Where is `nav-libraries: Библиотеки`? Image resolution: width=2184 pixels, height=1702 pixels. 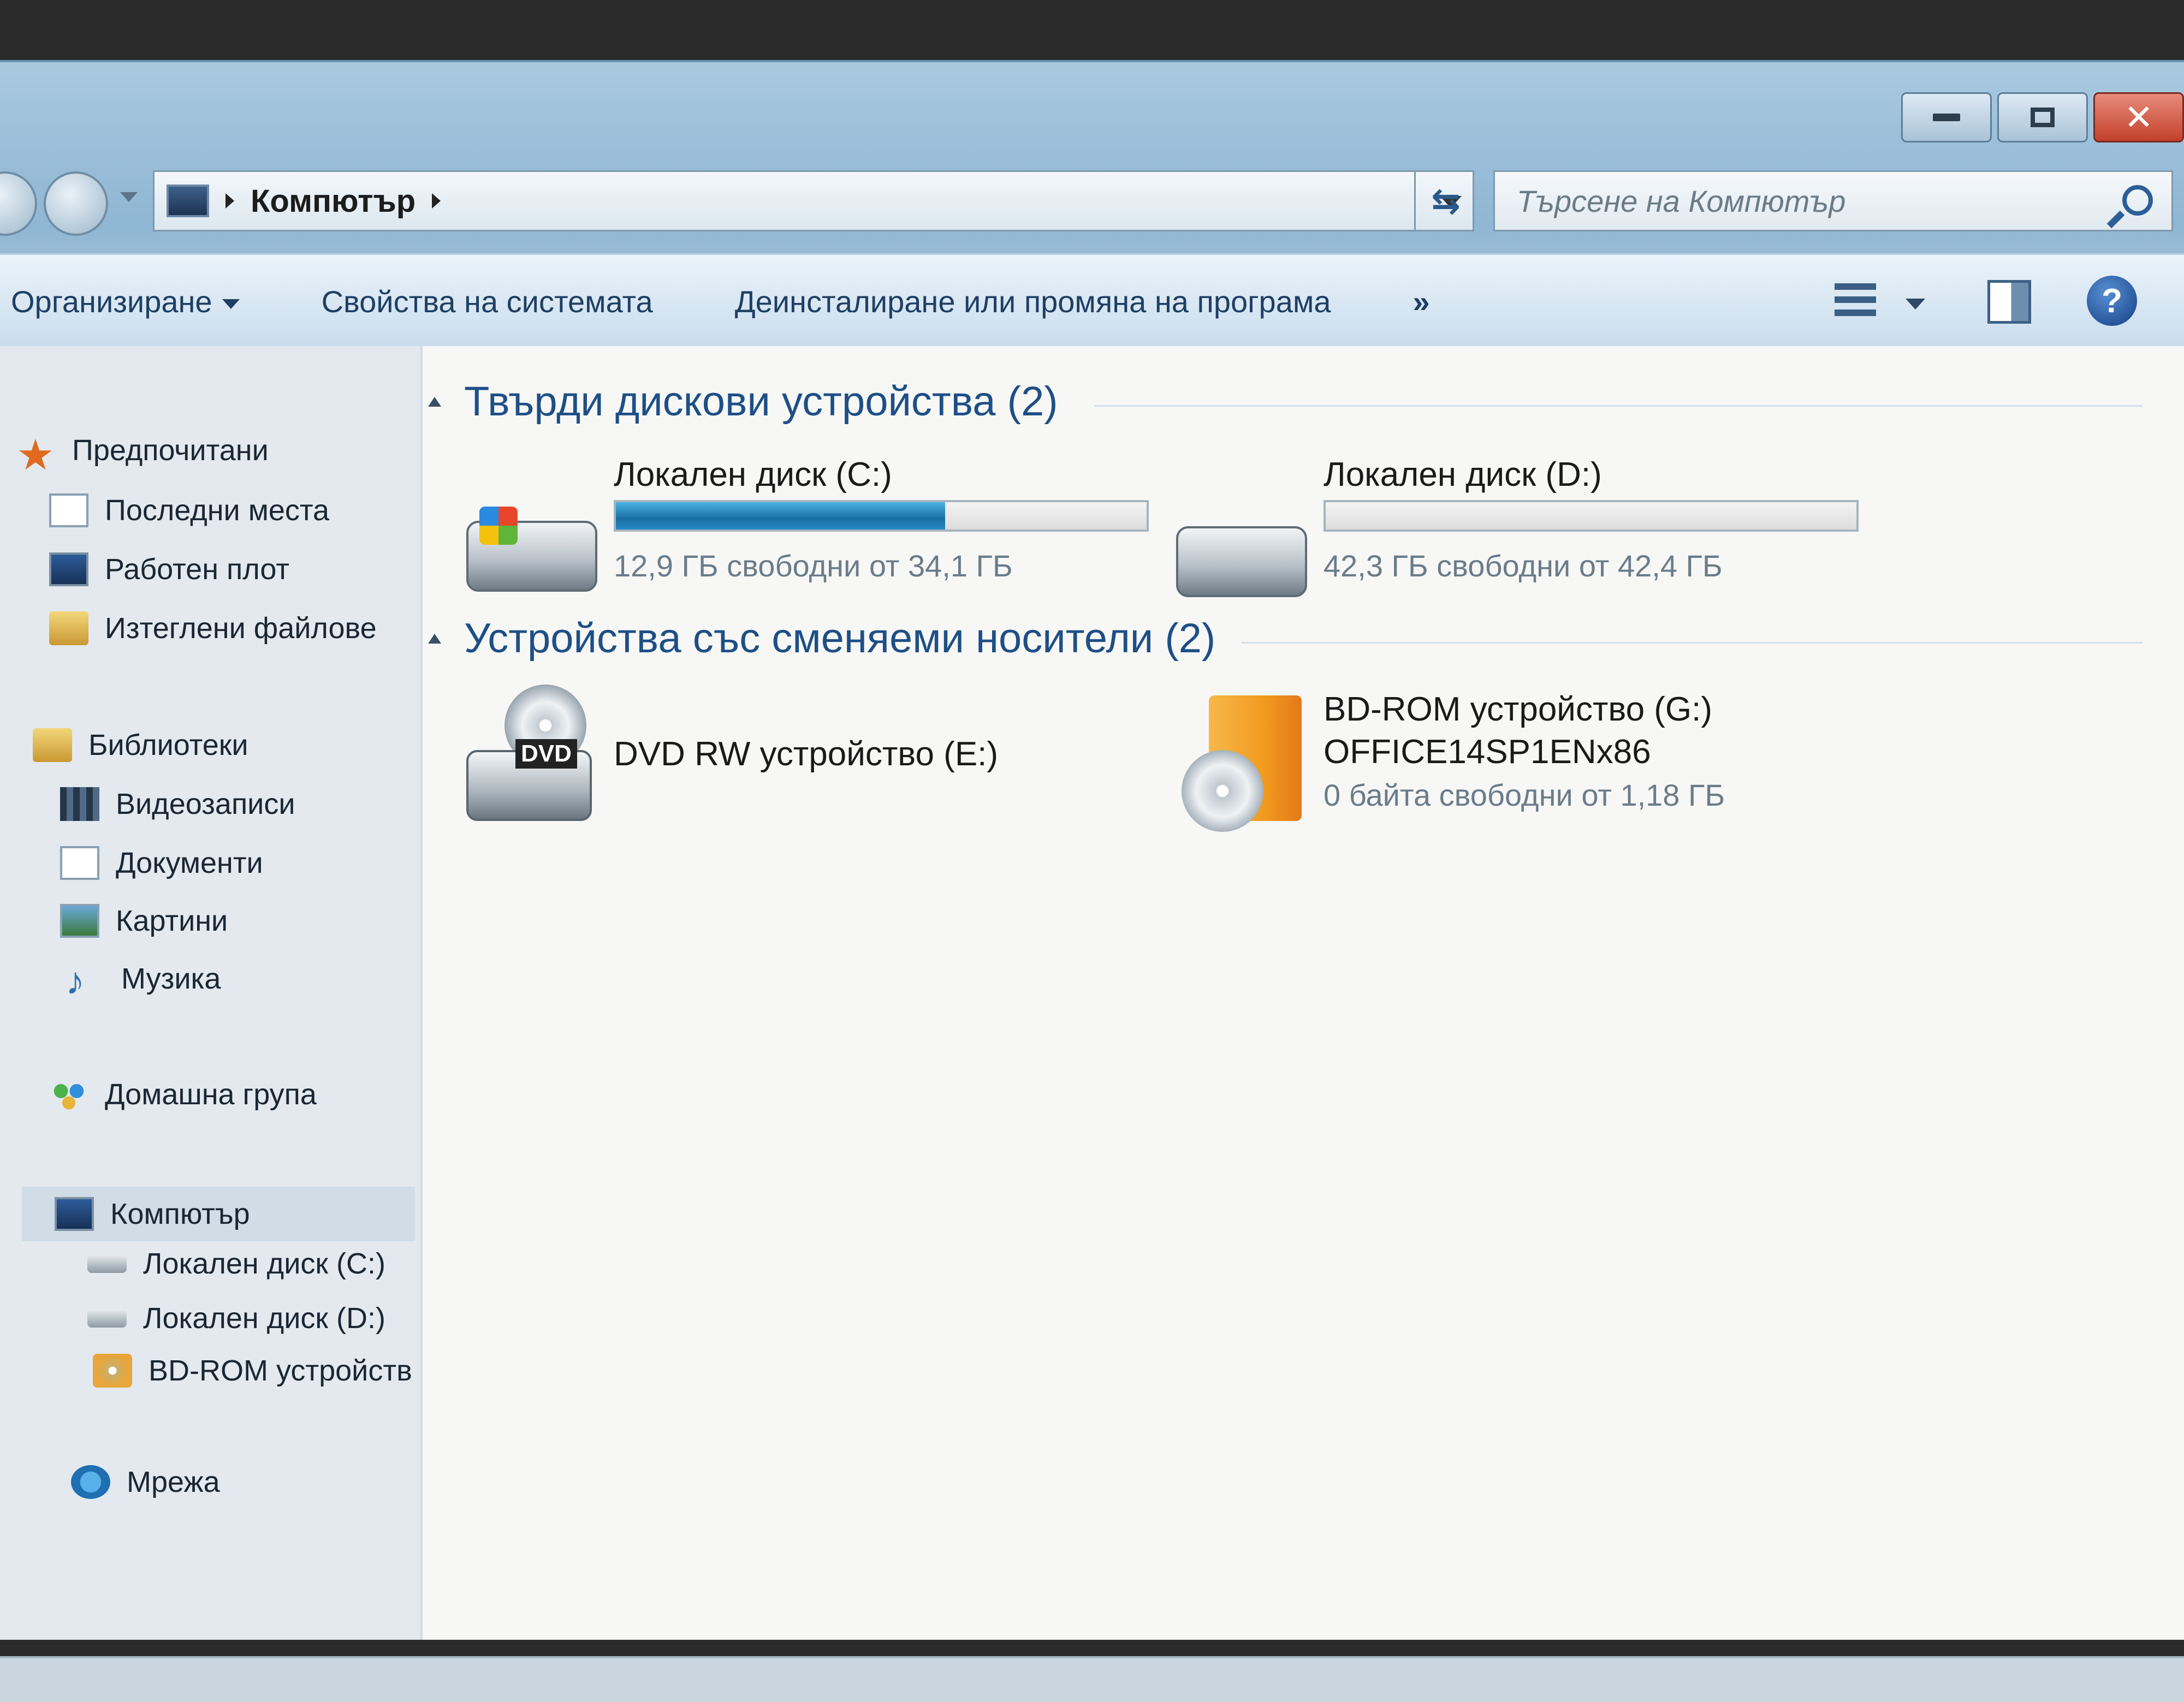 nav-libraries: Библиотеки is located at coordinates (140, 745).